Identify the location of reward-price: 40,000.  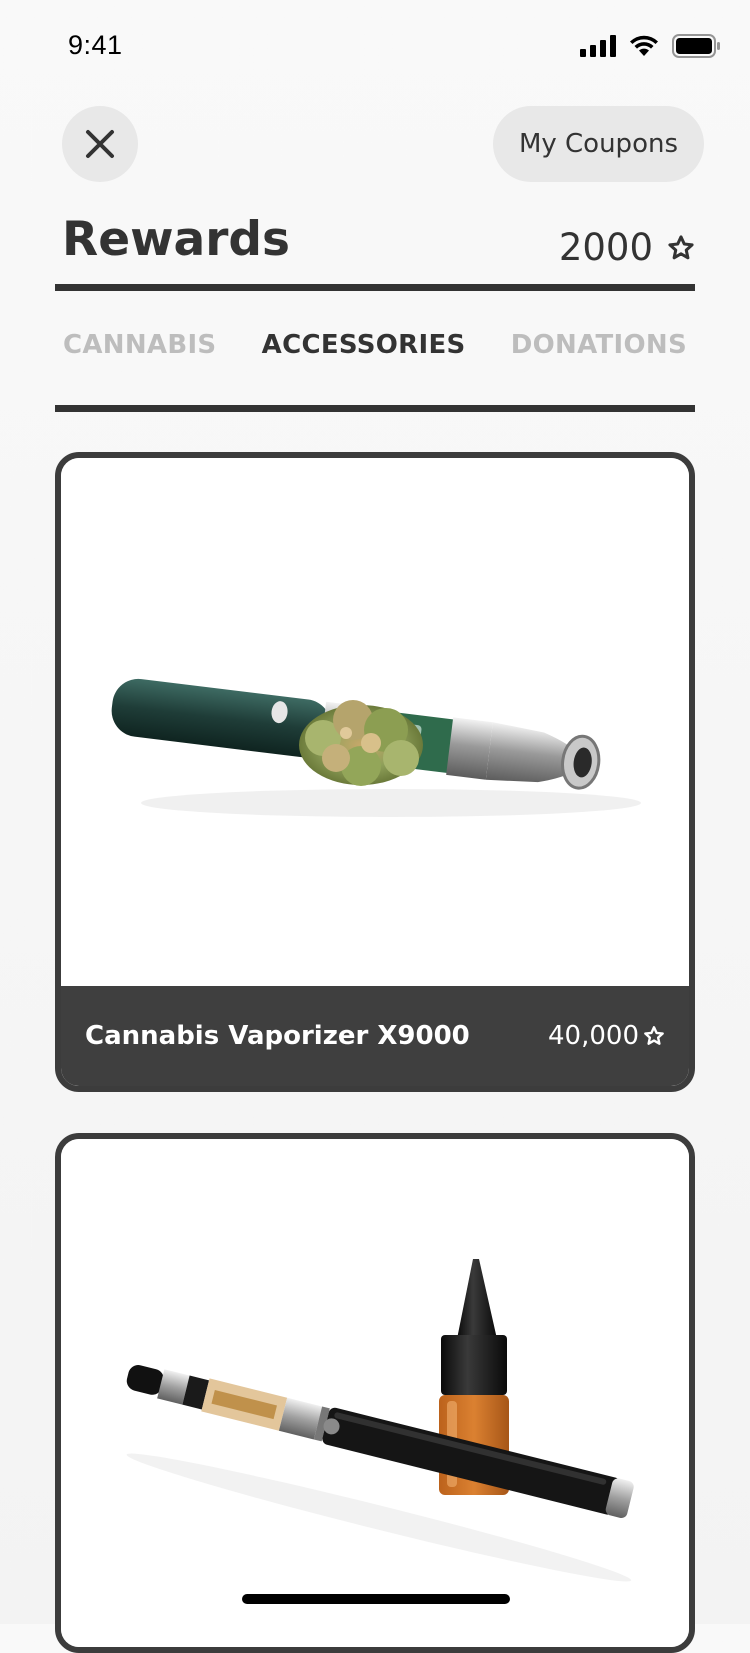
(606, 1036).